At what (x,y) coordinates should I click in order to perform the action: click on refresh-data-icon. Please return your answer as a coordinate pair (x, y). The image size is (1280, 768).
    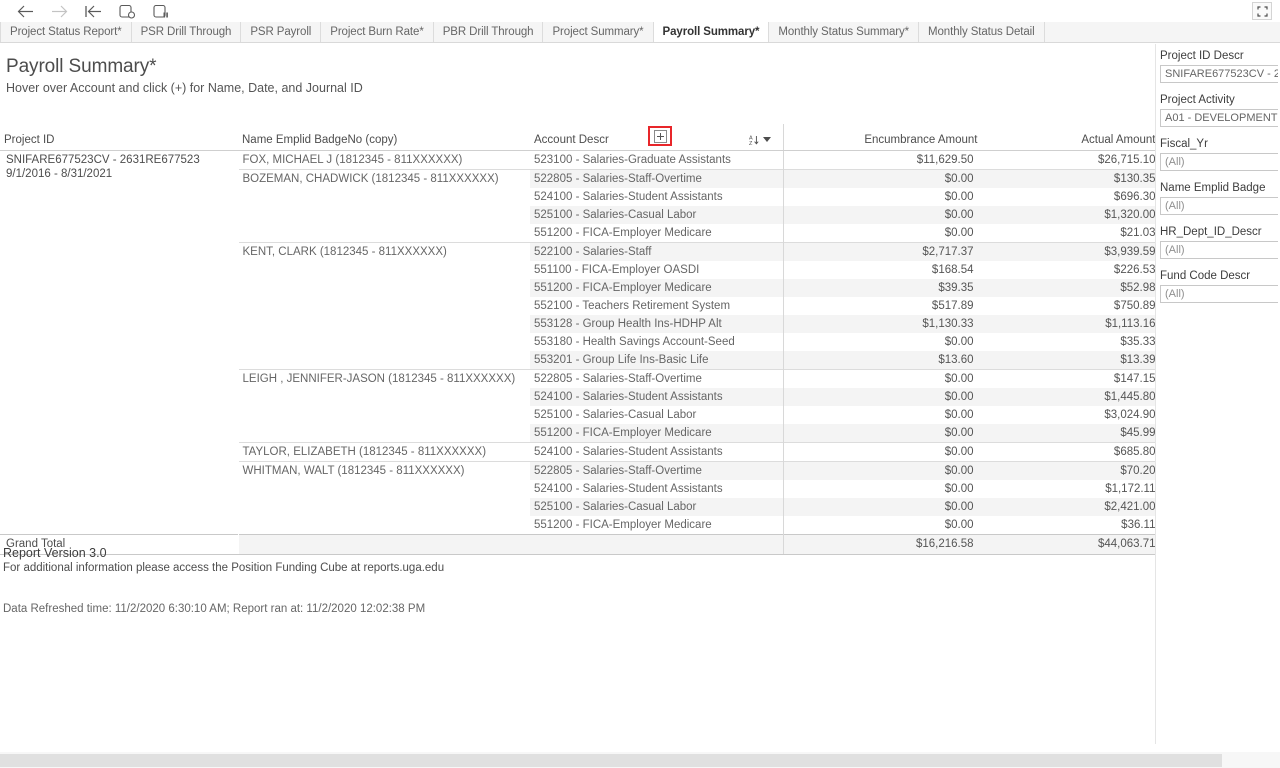
    Looking at the image, I should click on (127, 11).